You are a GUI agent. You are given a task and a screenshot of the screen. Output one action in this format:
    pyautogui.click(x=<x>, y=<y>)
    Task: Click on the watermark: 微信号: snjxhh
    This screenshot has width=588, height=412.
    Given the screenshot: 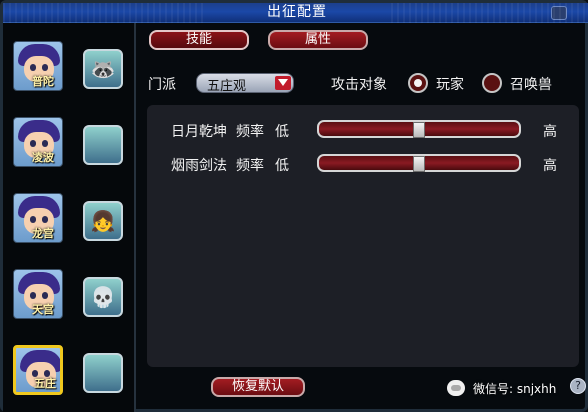 What is the action you would take?
    pyautogui.click(x=517, y=389)
    